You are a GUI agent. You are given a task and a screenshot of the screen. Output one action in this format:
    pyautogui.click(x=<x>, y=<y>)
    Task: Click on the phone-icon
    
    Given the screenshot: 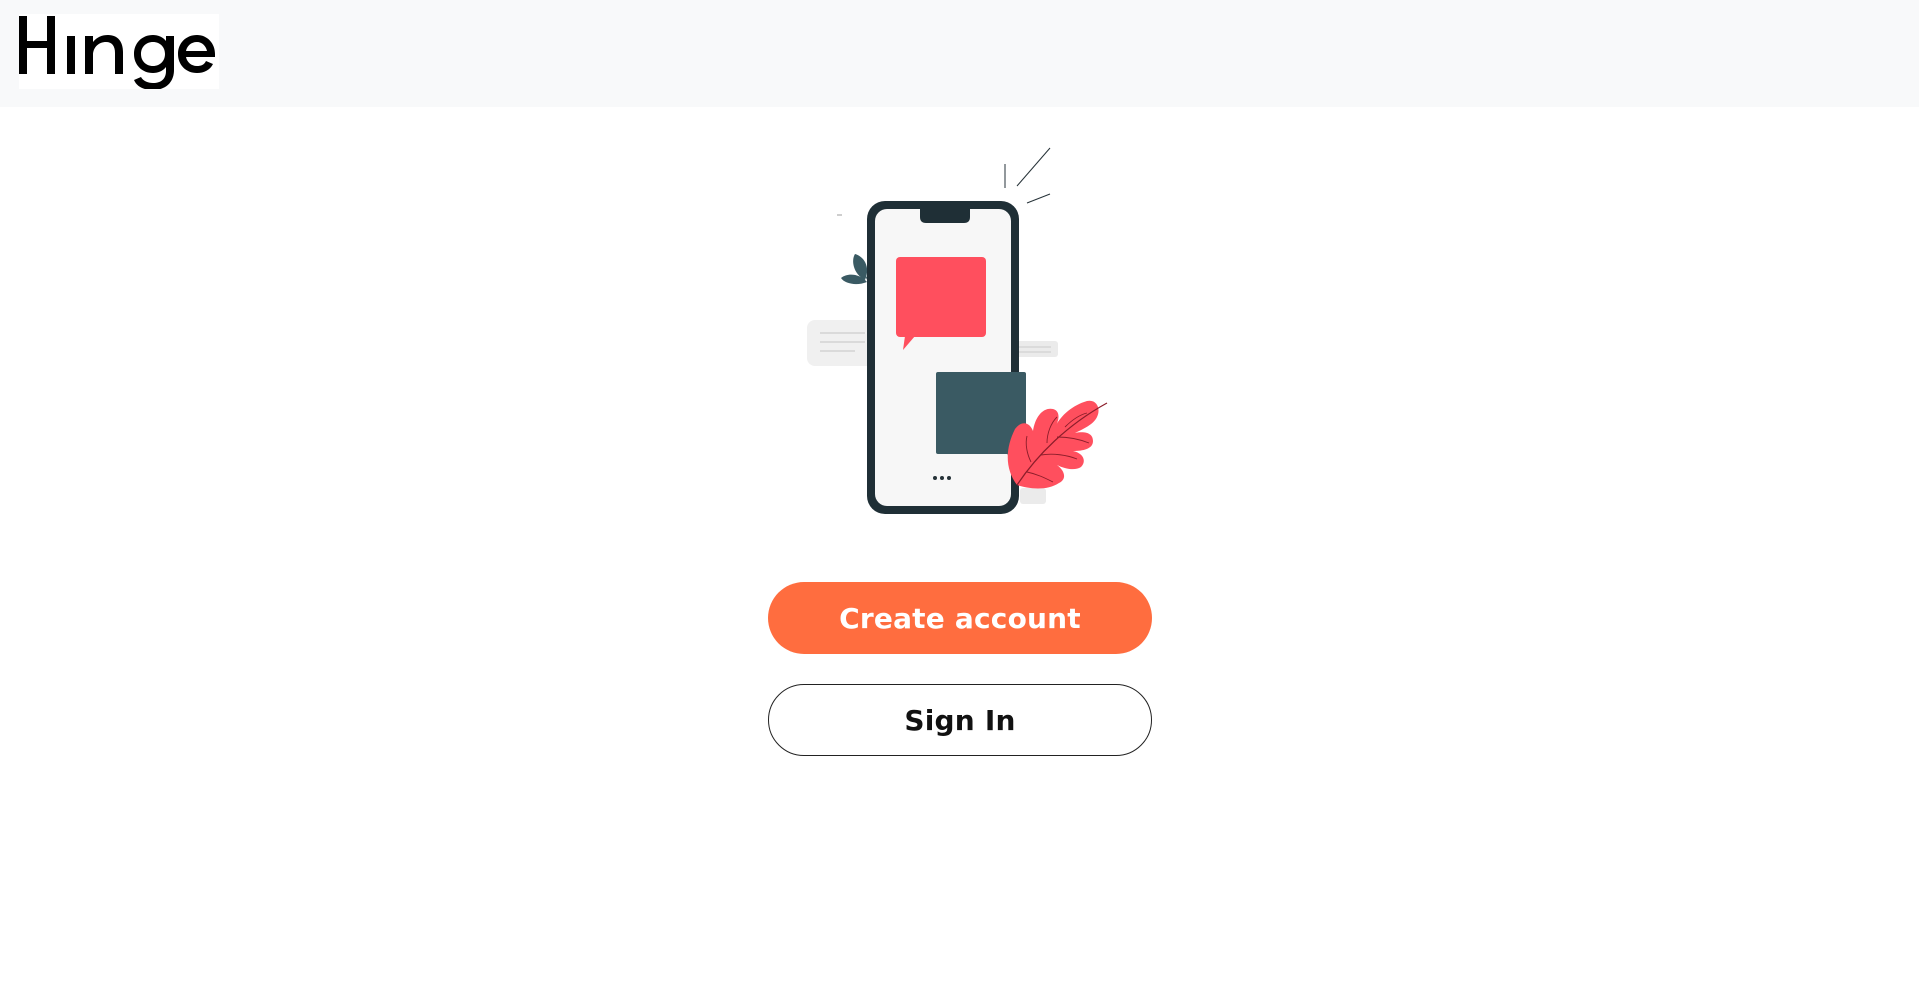 What is the action you would take?
    pyautogui.click(x=943, y=357)
    